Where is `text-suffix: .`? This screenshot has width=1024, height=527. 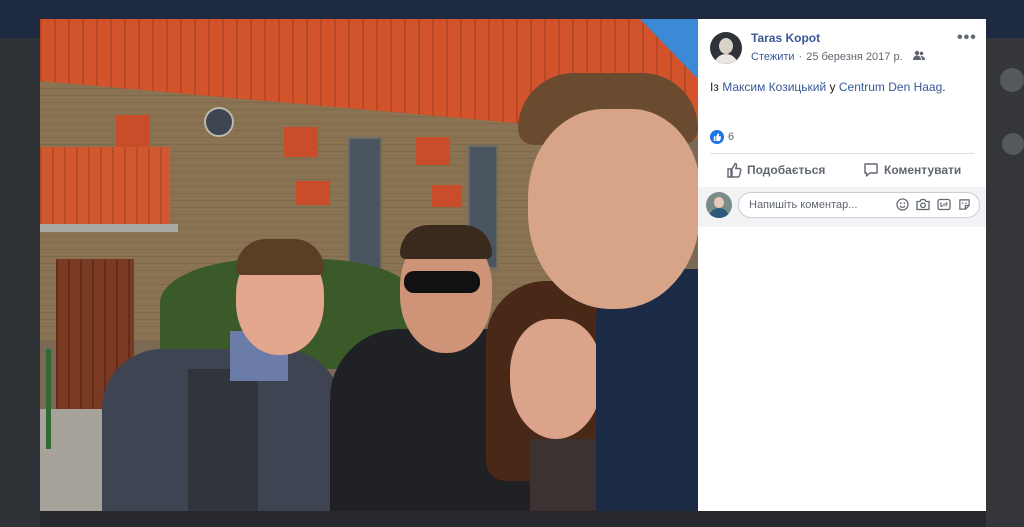 text-suffix: . is located at coordinates (944, 87).